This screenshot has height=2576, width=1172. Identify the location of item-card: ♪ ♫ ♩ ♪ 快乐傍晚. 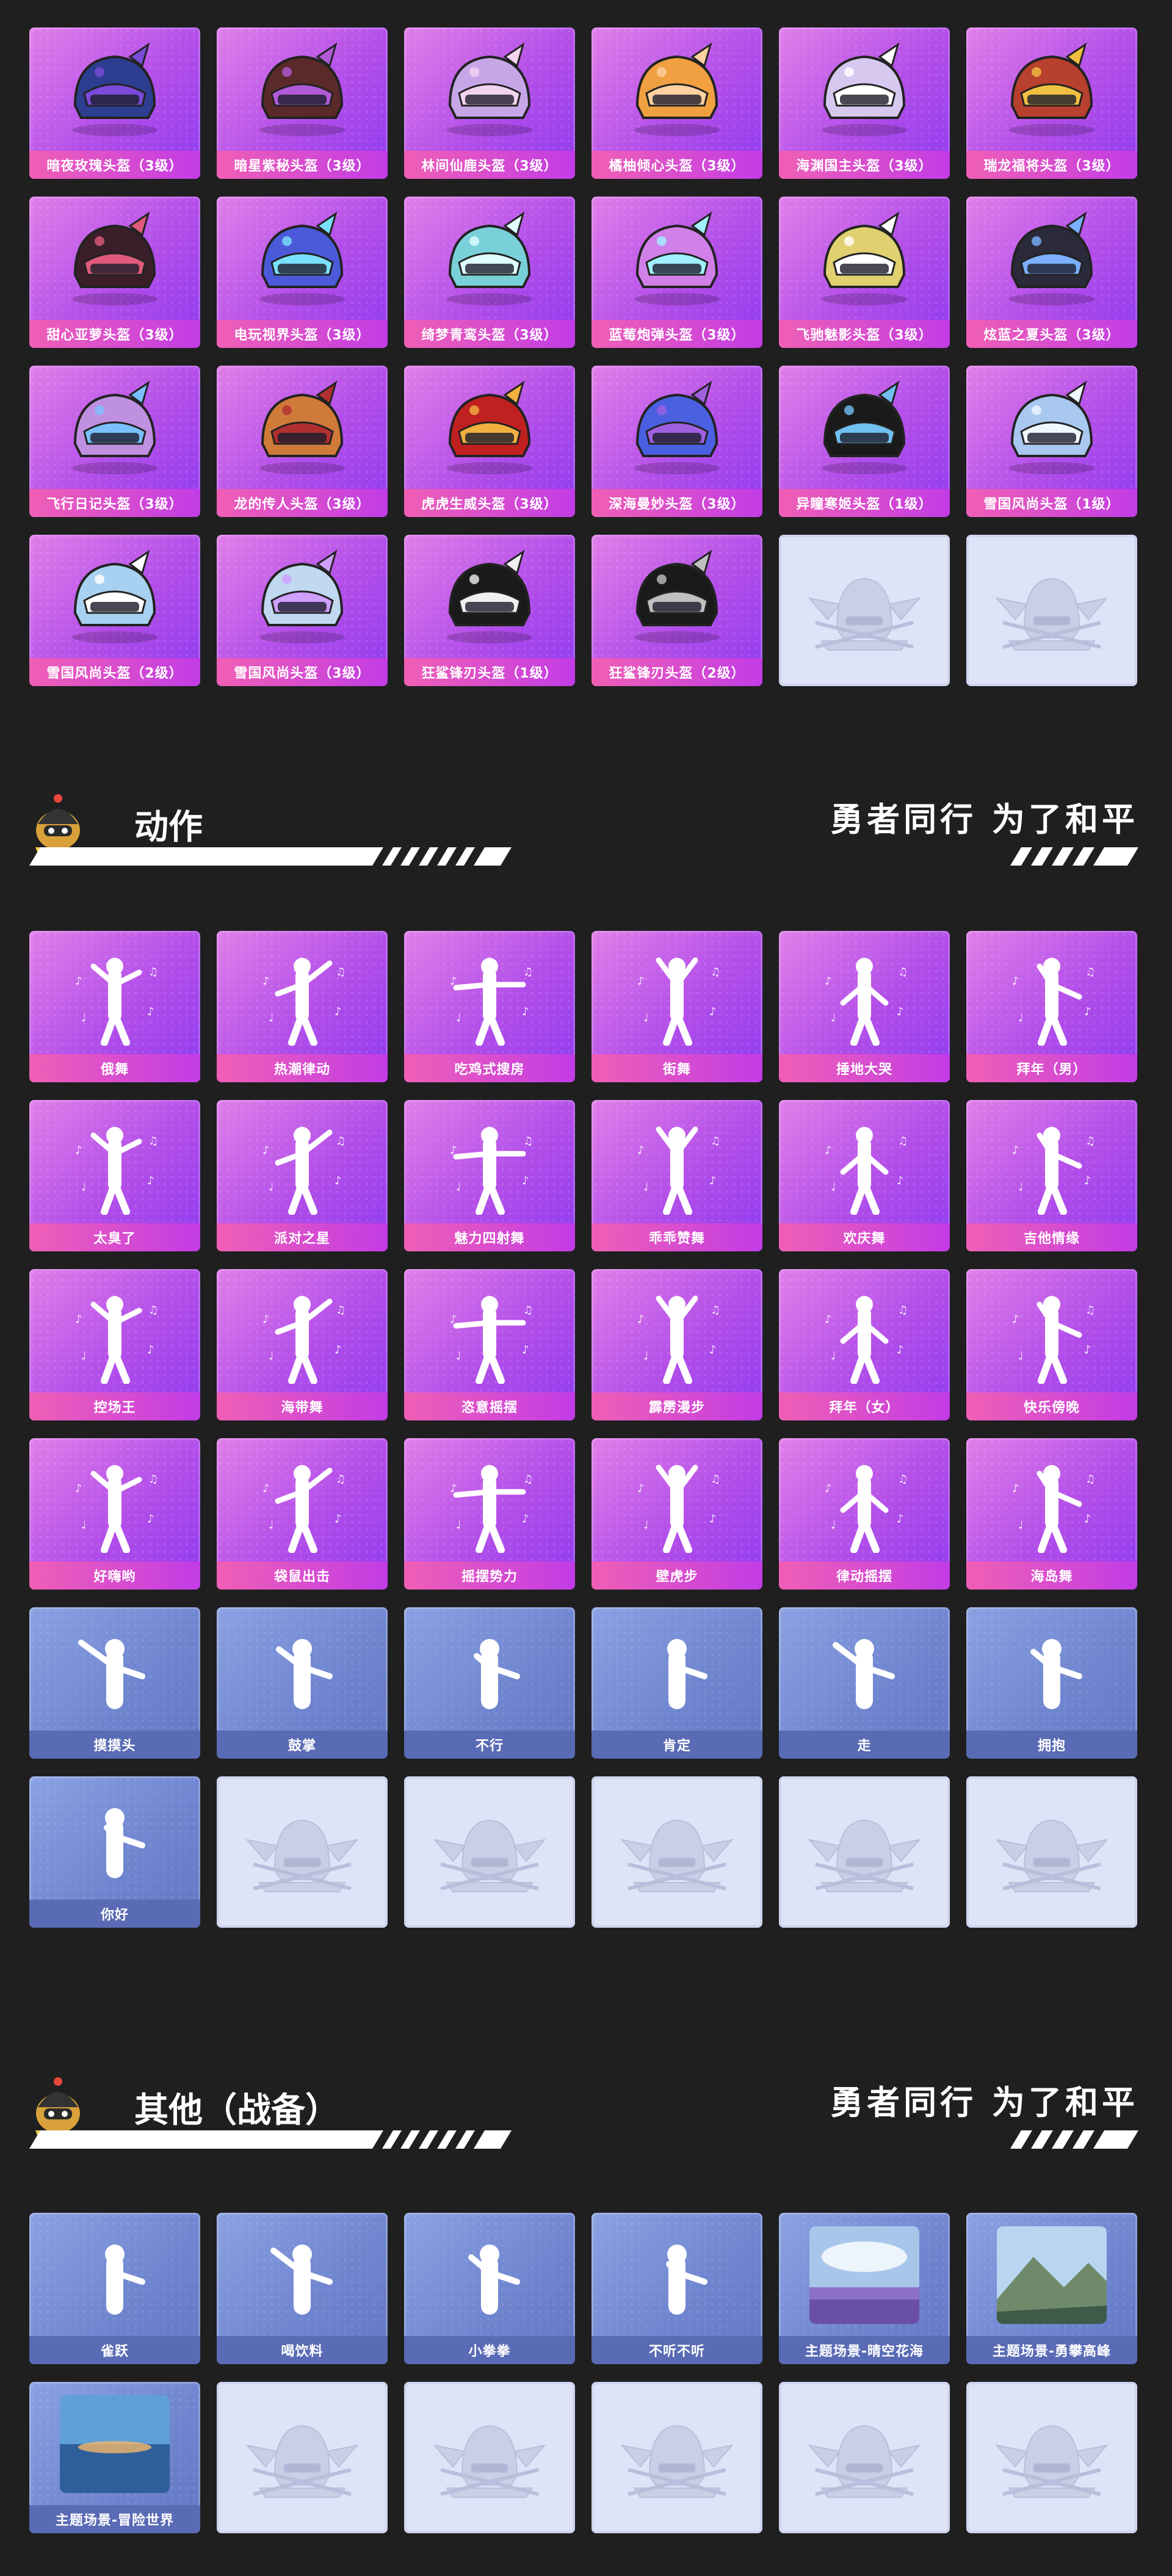
(1051, 1344).